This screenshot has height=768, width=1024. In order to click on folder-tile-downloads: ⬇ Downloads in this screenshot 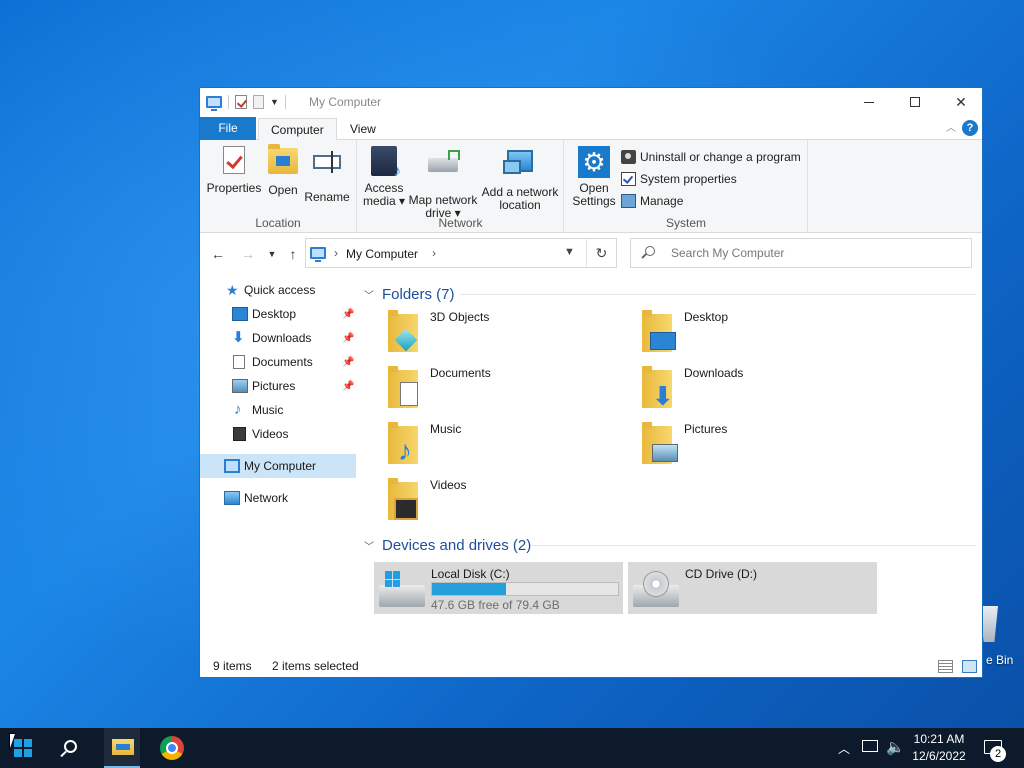, I will do `click(758, 386)`.